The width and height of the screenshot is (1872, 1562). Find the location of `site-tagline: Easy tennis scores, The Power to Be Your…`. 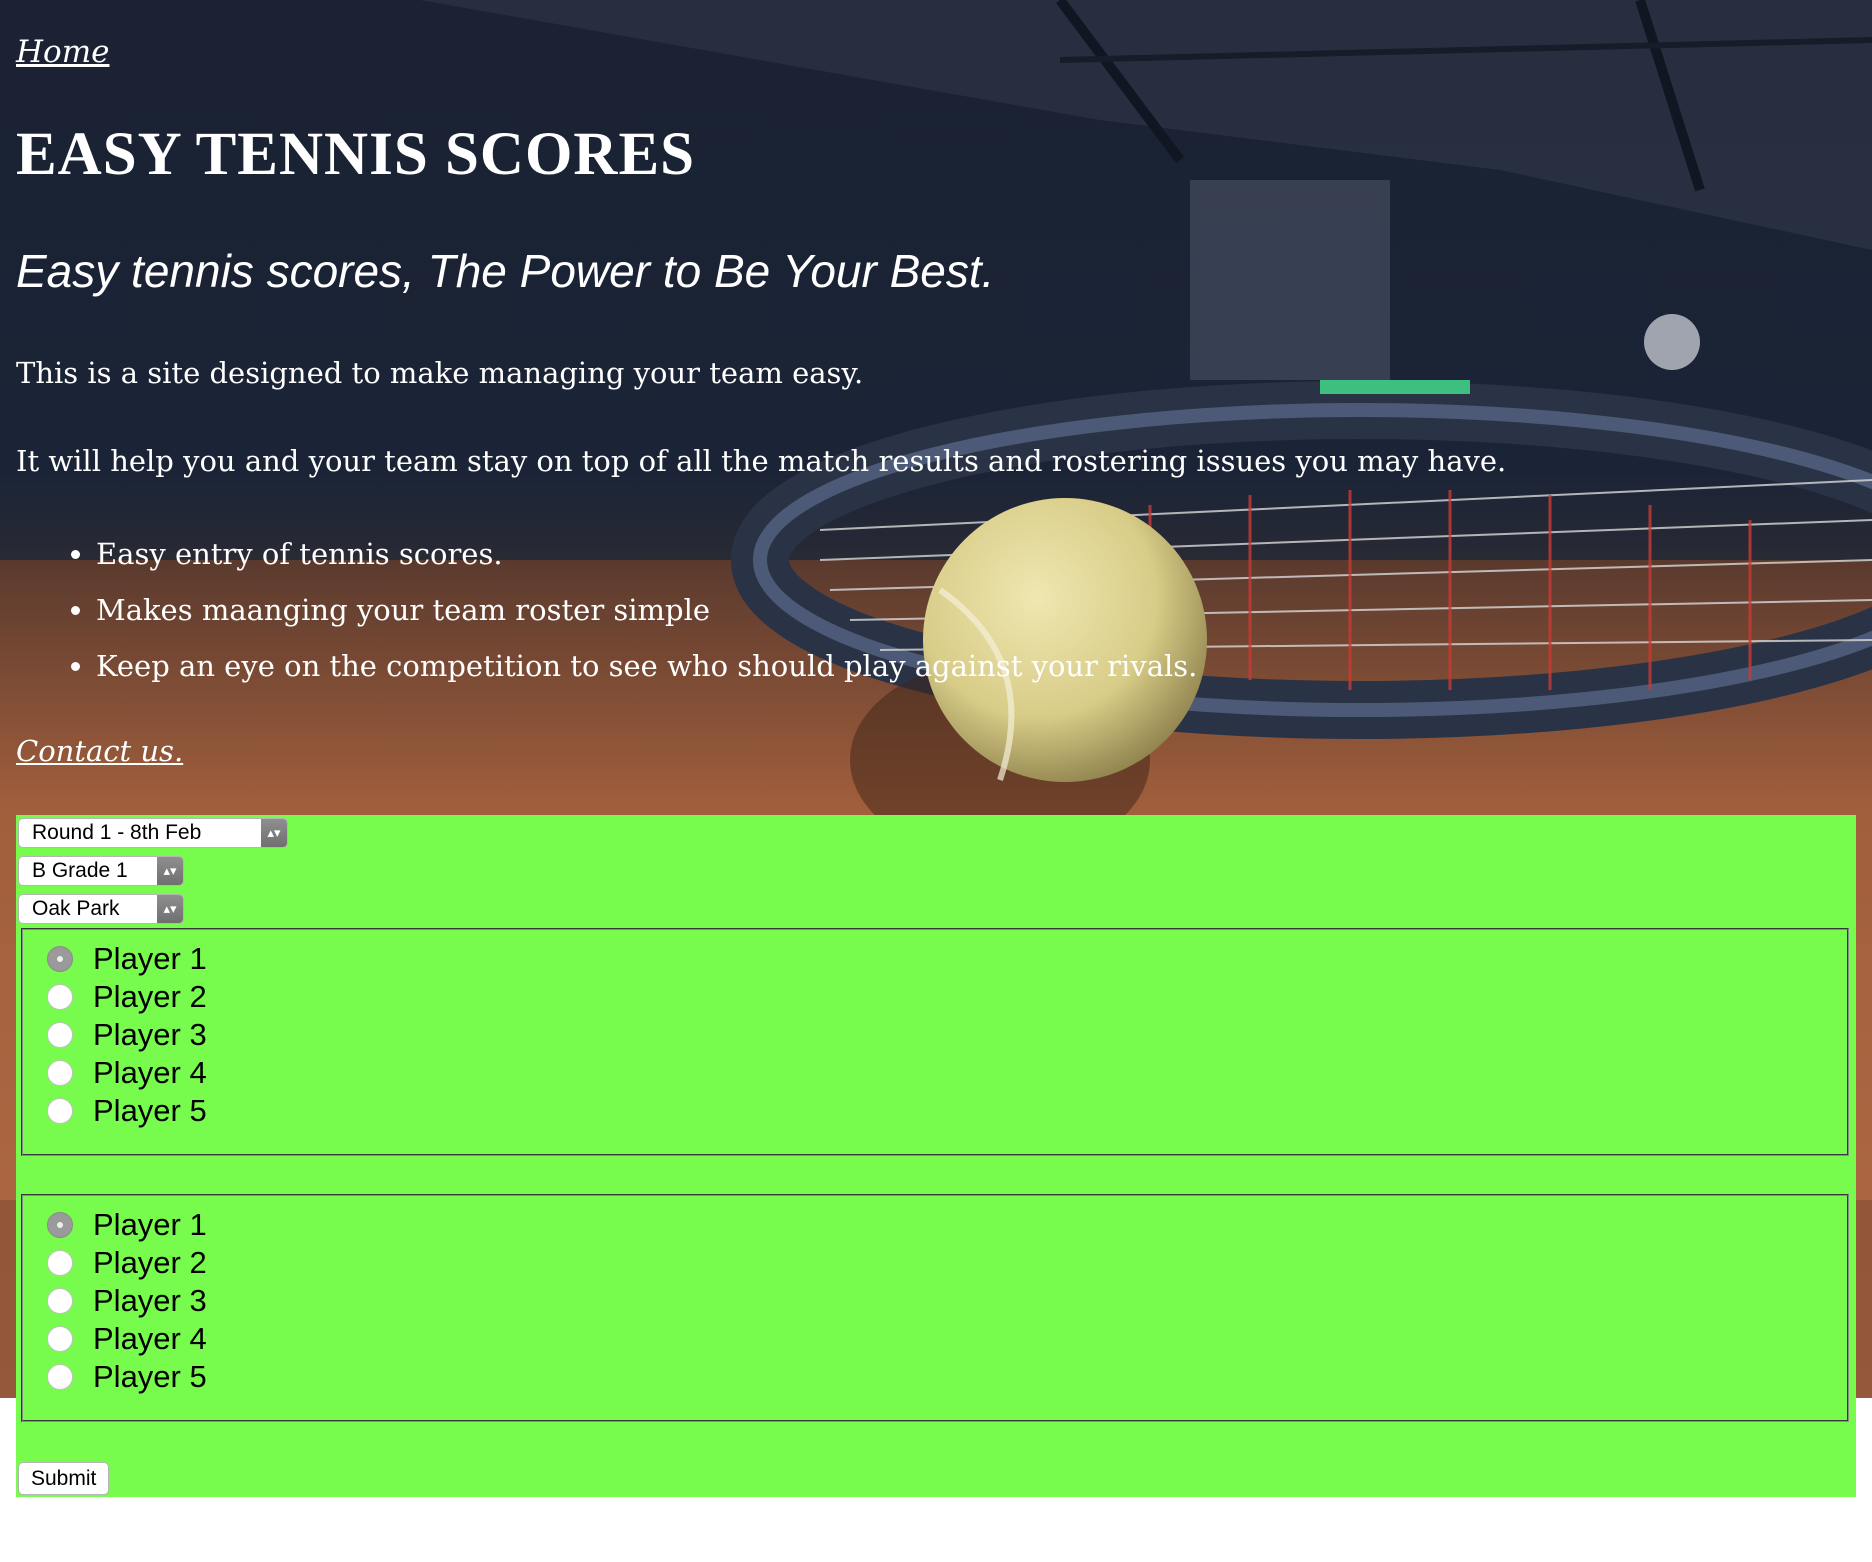

site-tagline: Easy tennis scores, The Power to Be Your… is located at coordinates (505, 271).